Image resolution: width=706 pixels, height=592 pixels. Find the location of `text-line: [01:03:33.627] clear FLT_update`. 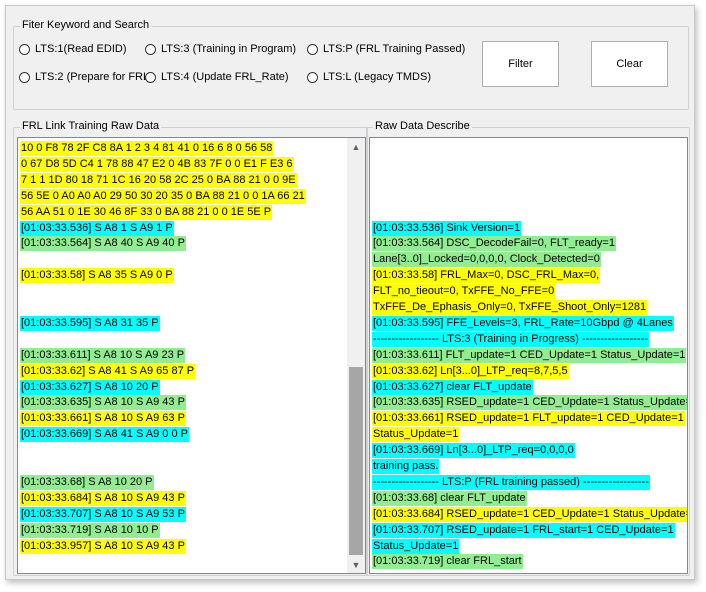

text-line: [01:03:33.627] clear FLT_update is located at coordinates (452, 387).